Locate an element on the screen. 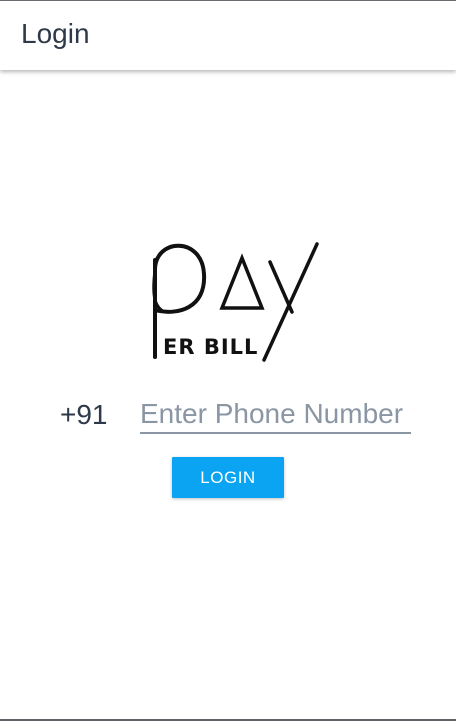 The height and width of the screenshot is (721, 456). country-code-label: +91 is located at coordinates (84, 414).